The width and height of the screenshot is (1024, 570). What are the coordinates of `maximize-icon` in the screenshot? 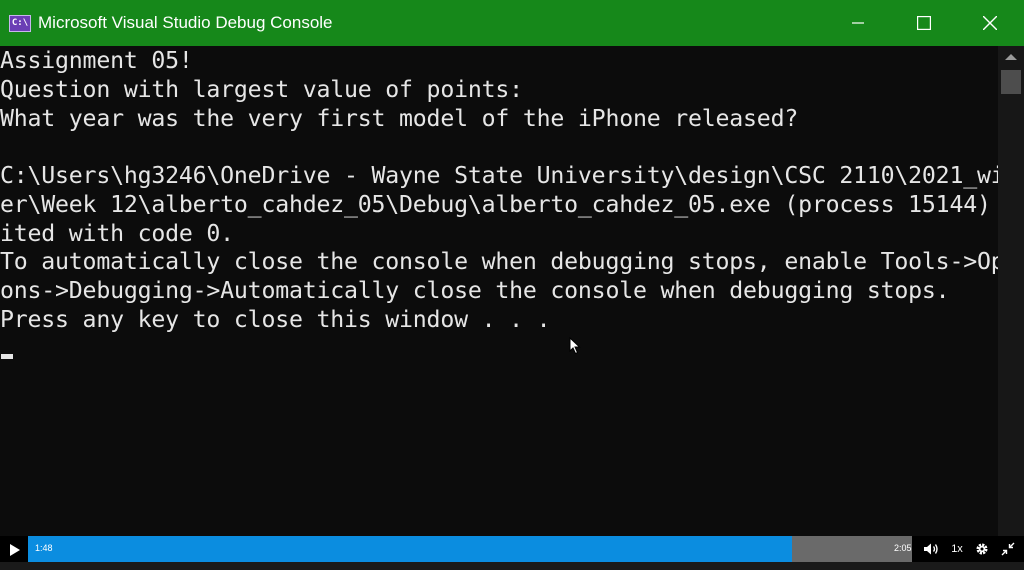 It's located at (924, 23).